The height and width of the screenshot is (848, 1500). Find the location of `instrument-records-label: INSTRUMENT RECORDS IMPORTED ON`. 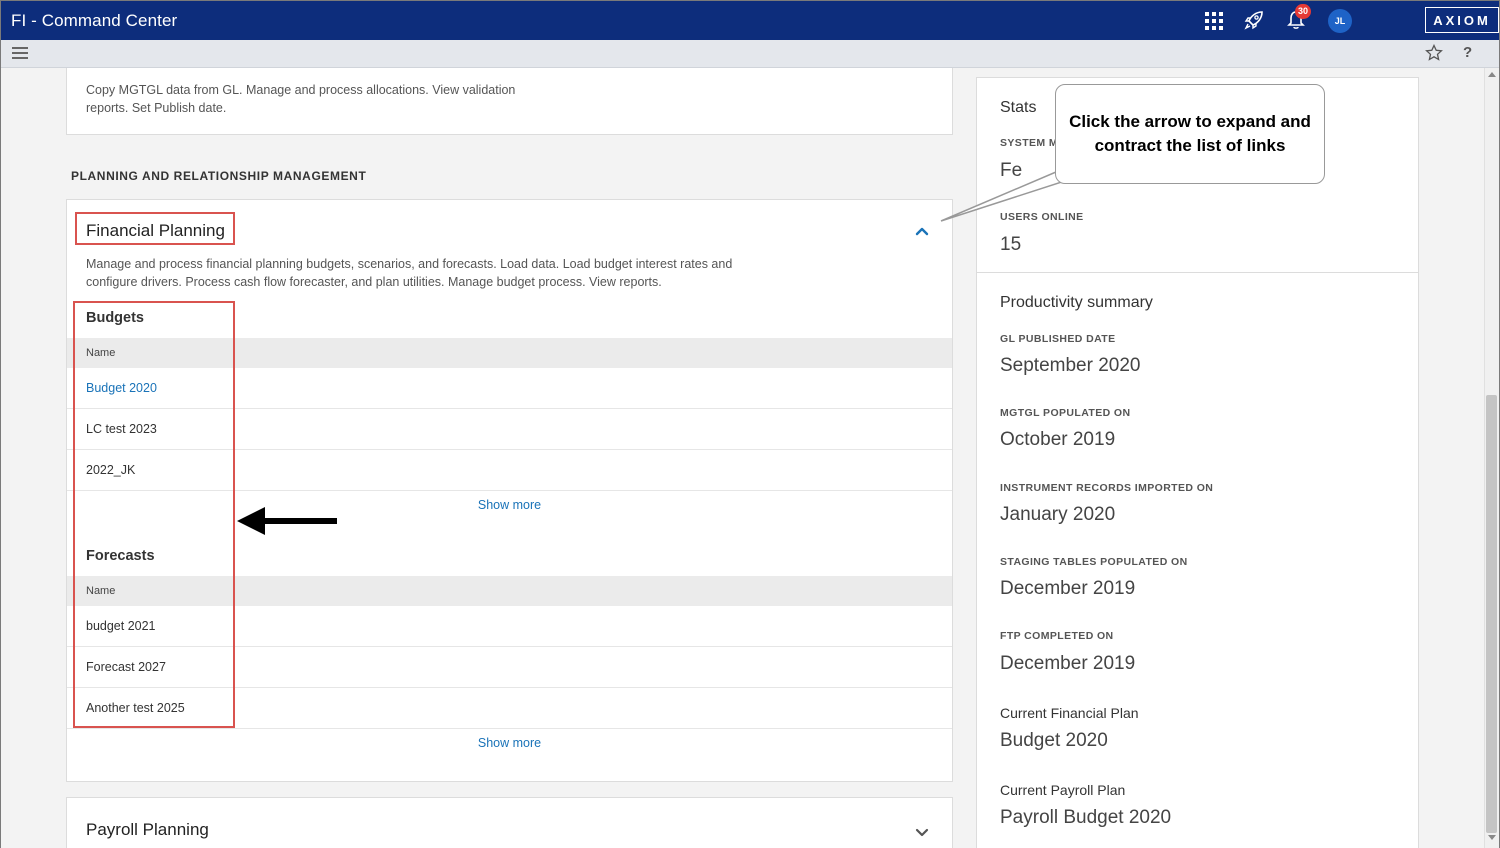

instrument-records-label: INSTRUMENT RECORDS IMPORTED ON is located at coordinates (1107, 488).